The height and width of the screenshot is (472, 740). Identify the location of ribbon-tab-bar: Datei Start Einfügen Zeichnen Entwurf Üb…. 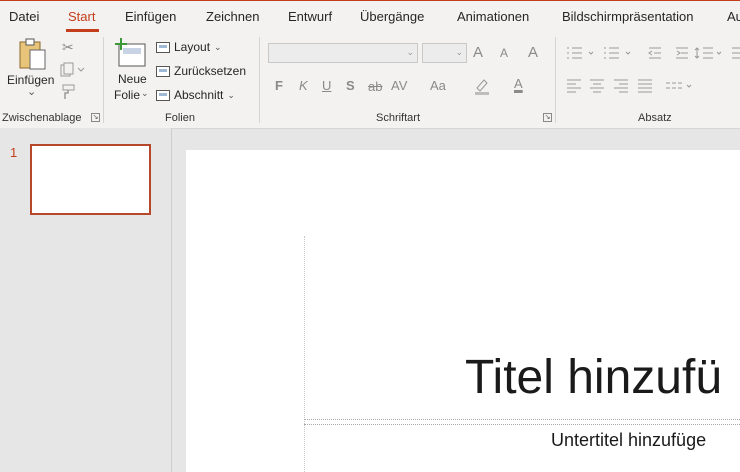
(370, 17).